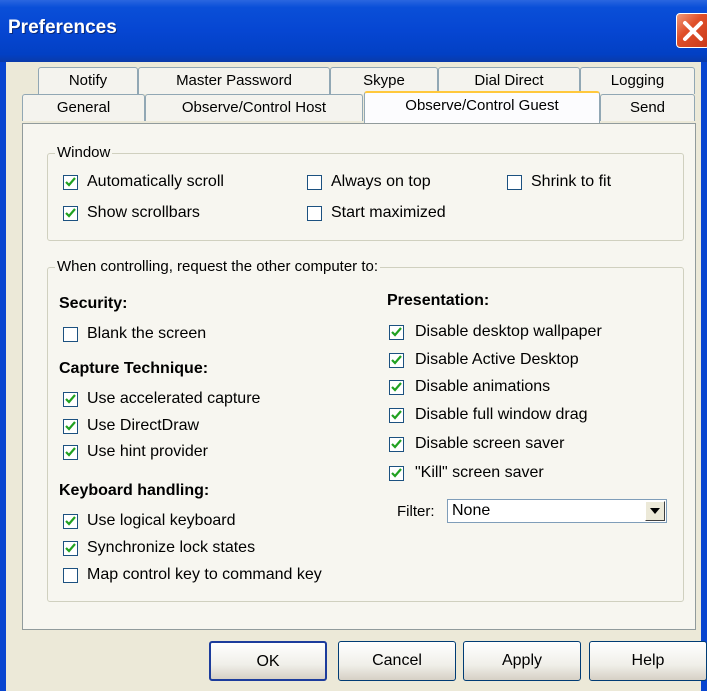  Describe the element at coordinates (388, 212) in the screenshot. I see `start-maximized-label: Start maximized` at that location.